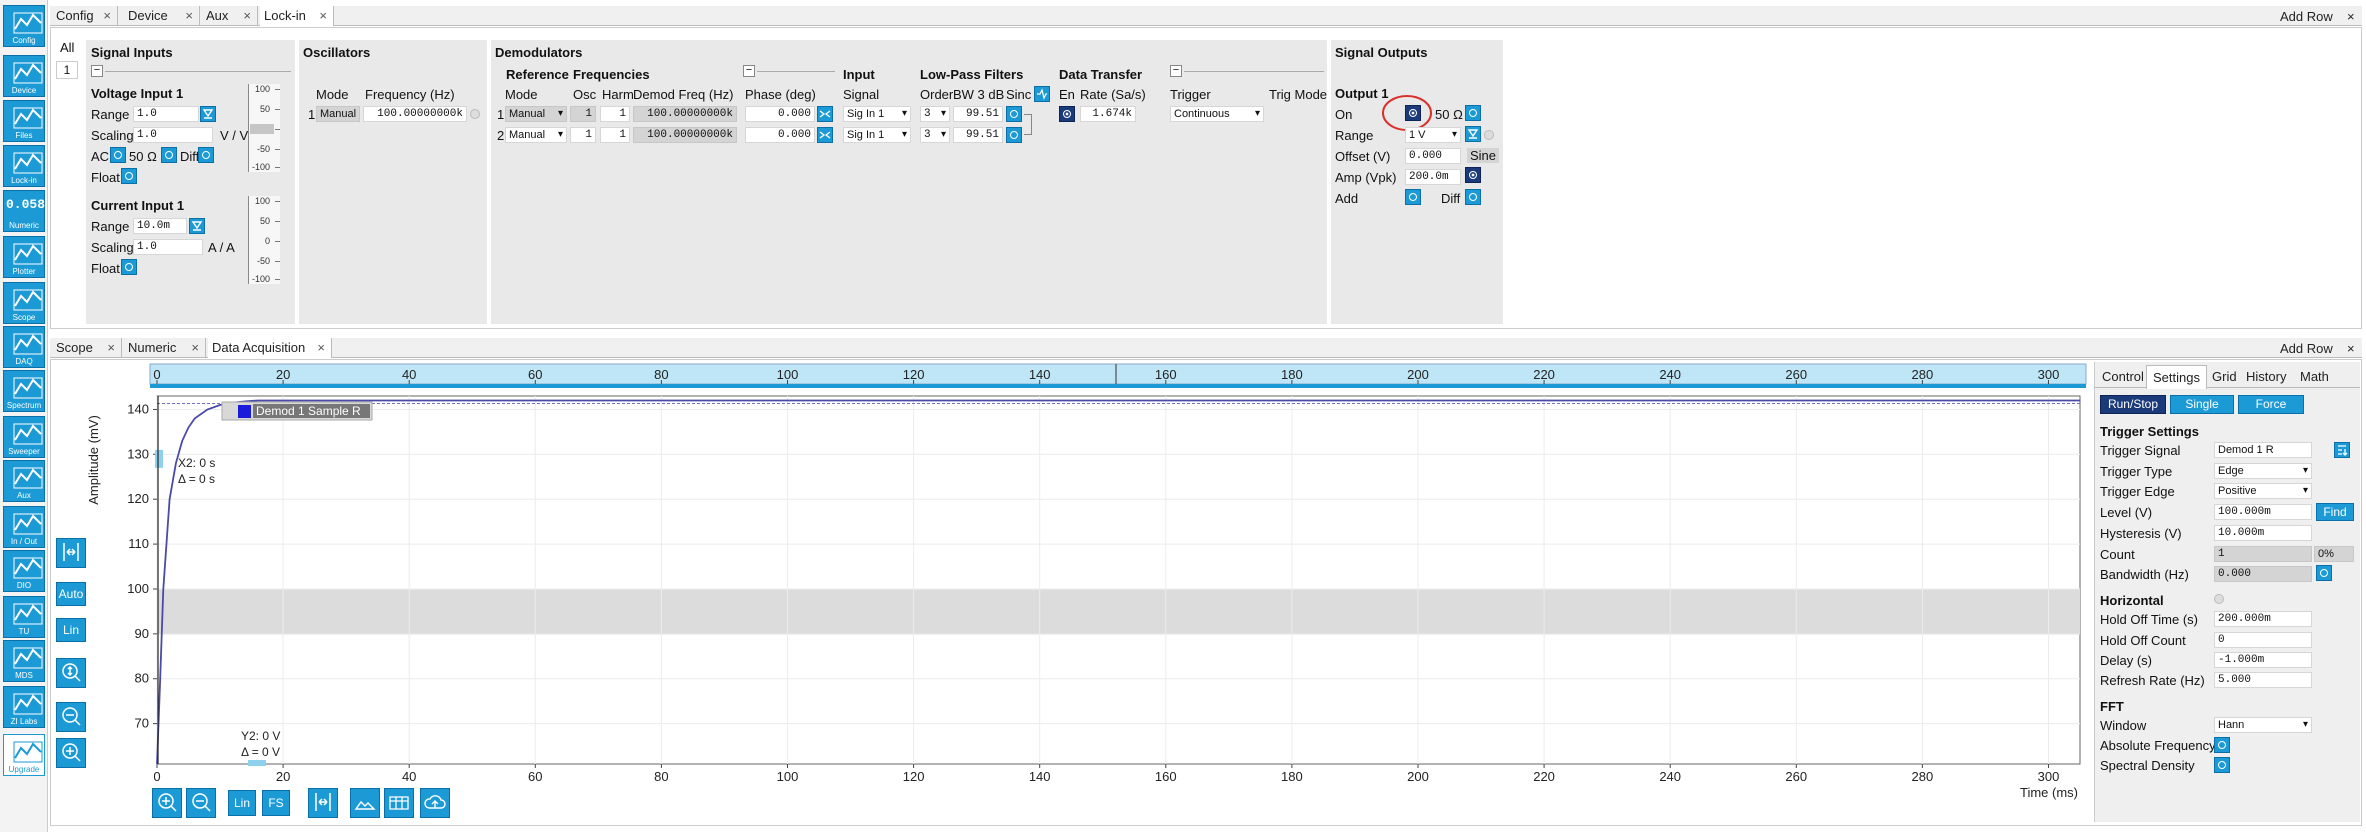 The height and width of the screenshot is (832, 2366). What do you see at coordinates (168, 247) in the screenshot?
I see `current-scaling-input: 1.0` at bounding box center [168, 247].